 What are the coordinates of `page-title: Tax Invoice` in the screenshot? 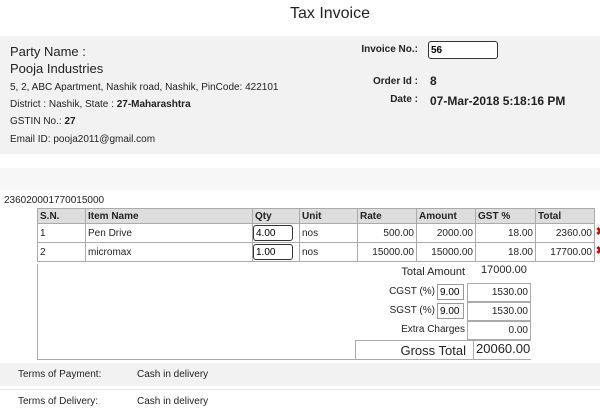 It's located at (330, 13).